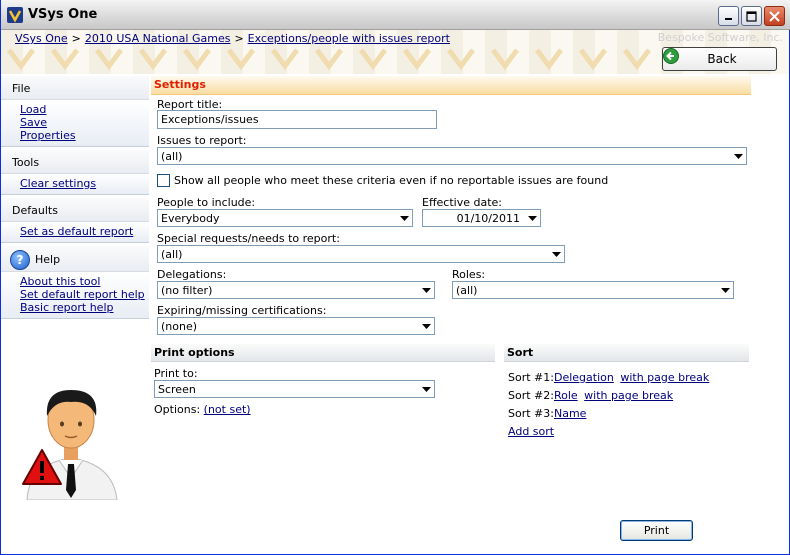 Image resolution: width=790 pixels, height=555 pixels. I want to click on people-value: Everybody, so click(190, 218).